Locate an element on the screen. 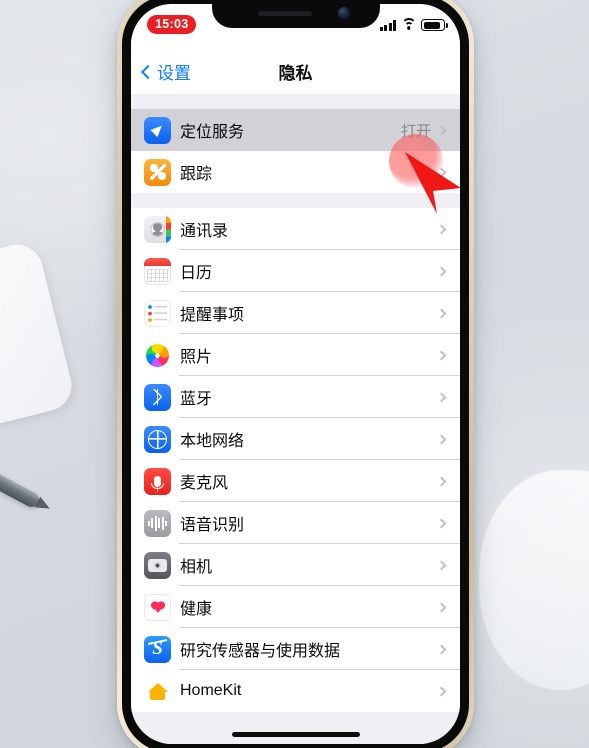 This screenshot has width=589, height=748. row-label: 定位服务 is located at coordinates (212, 132).